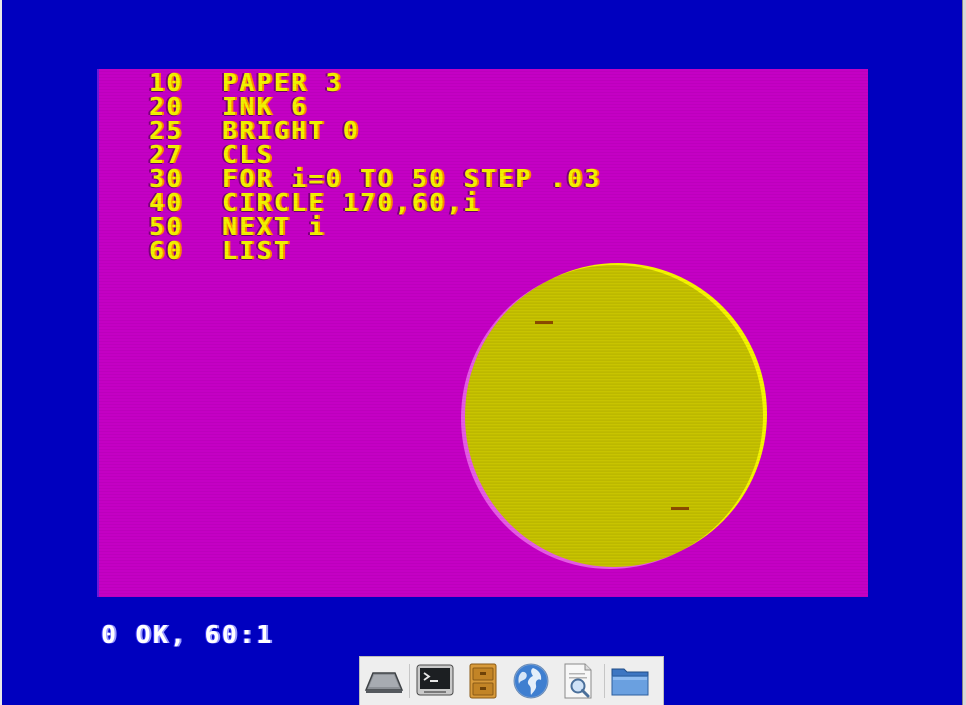 Image resolution: width=966 pixels, height=705 pixels. What do you see at coordinates (166, 250) in the screenshot?
I see `line-number: 60` at bounding box center [166, 250].